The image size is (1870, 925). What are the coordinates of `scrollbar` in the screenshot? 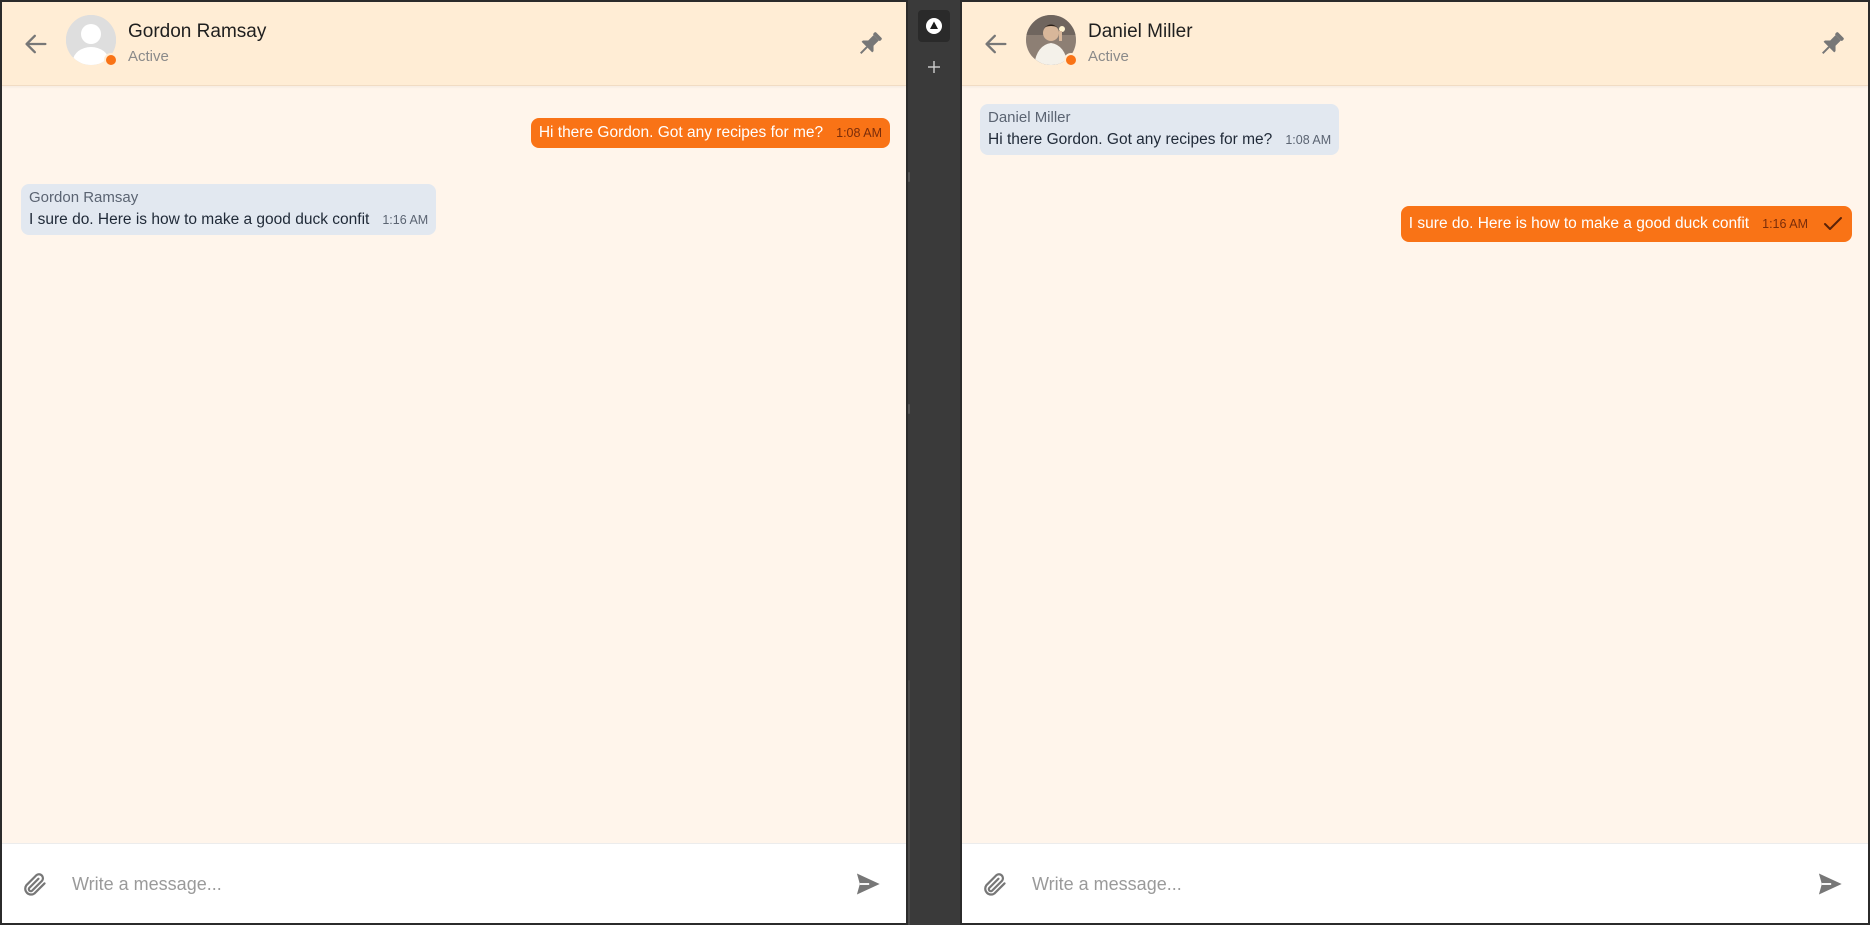 It's located at (909, 802).